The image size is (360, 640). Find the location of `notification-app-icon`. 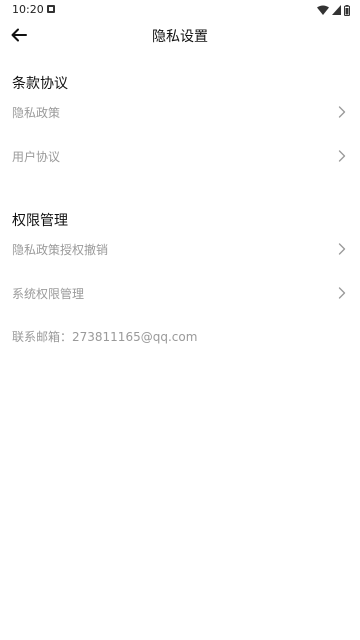

notification-app-icon is located at coordinates (51, 9).